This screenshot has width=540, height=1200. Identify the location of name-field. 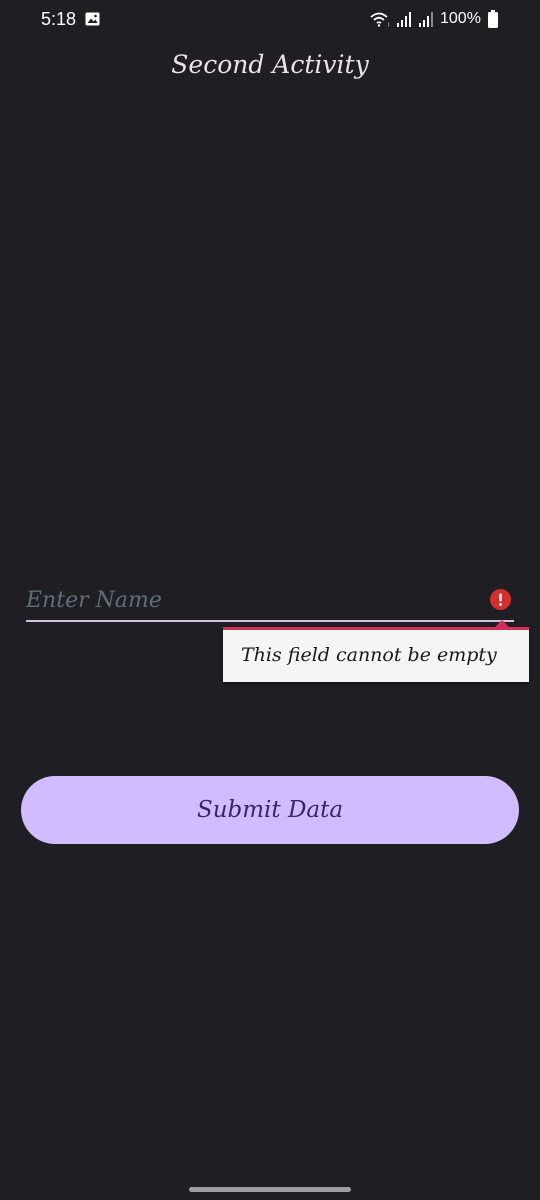
(270, 602).